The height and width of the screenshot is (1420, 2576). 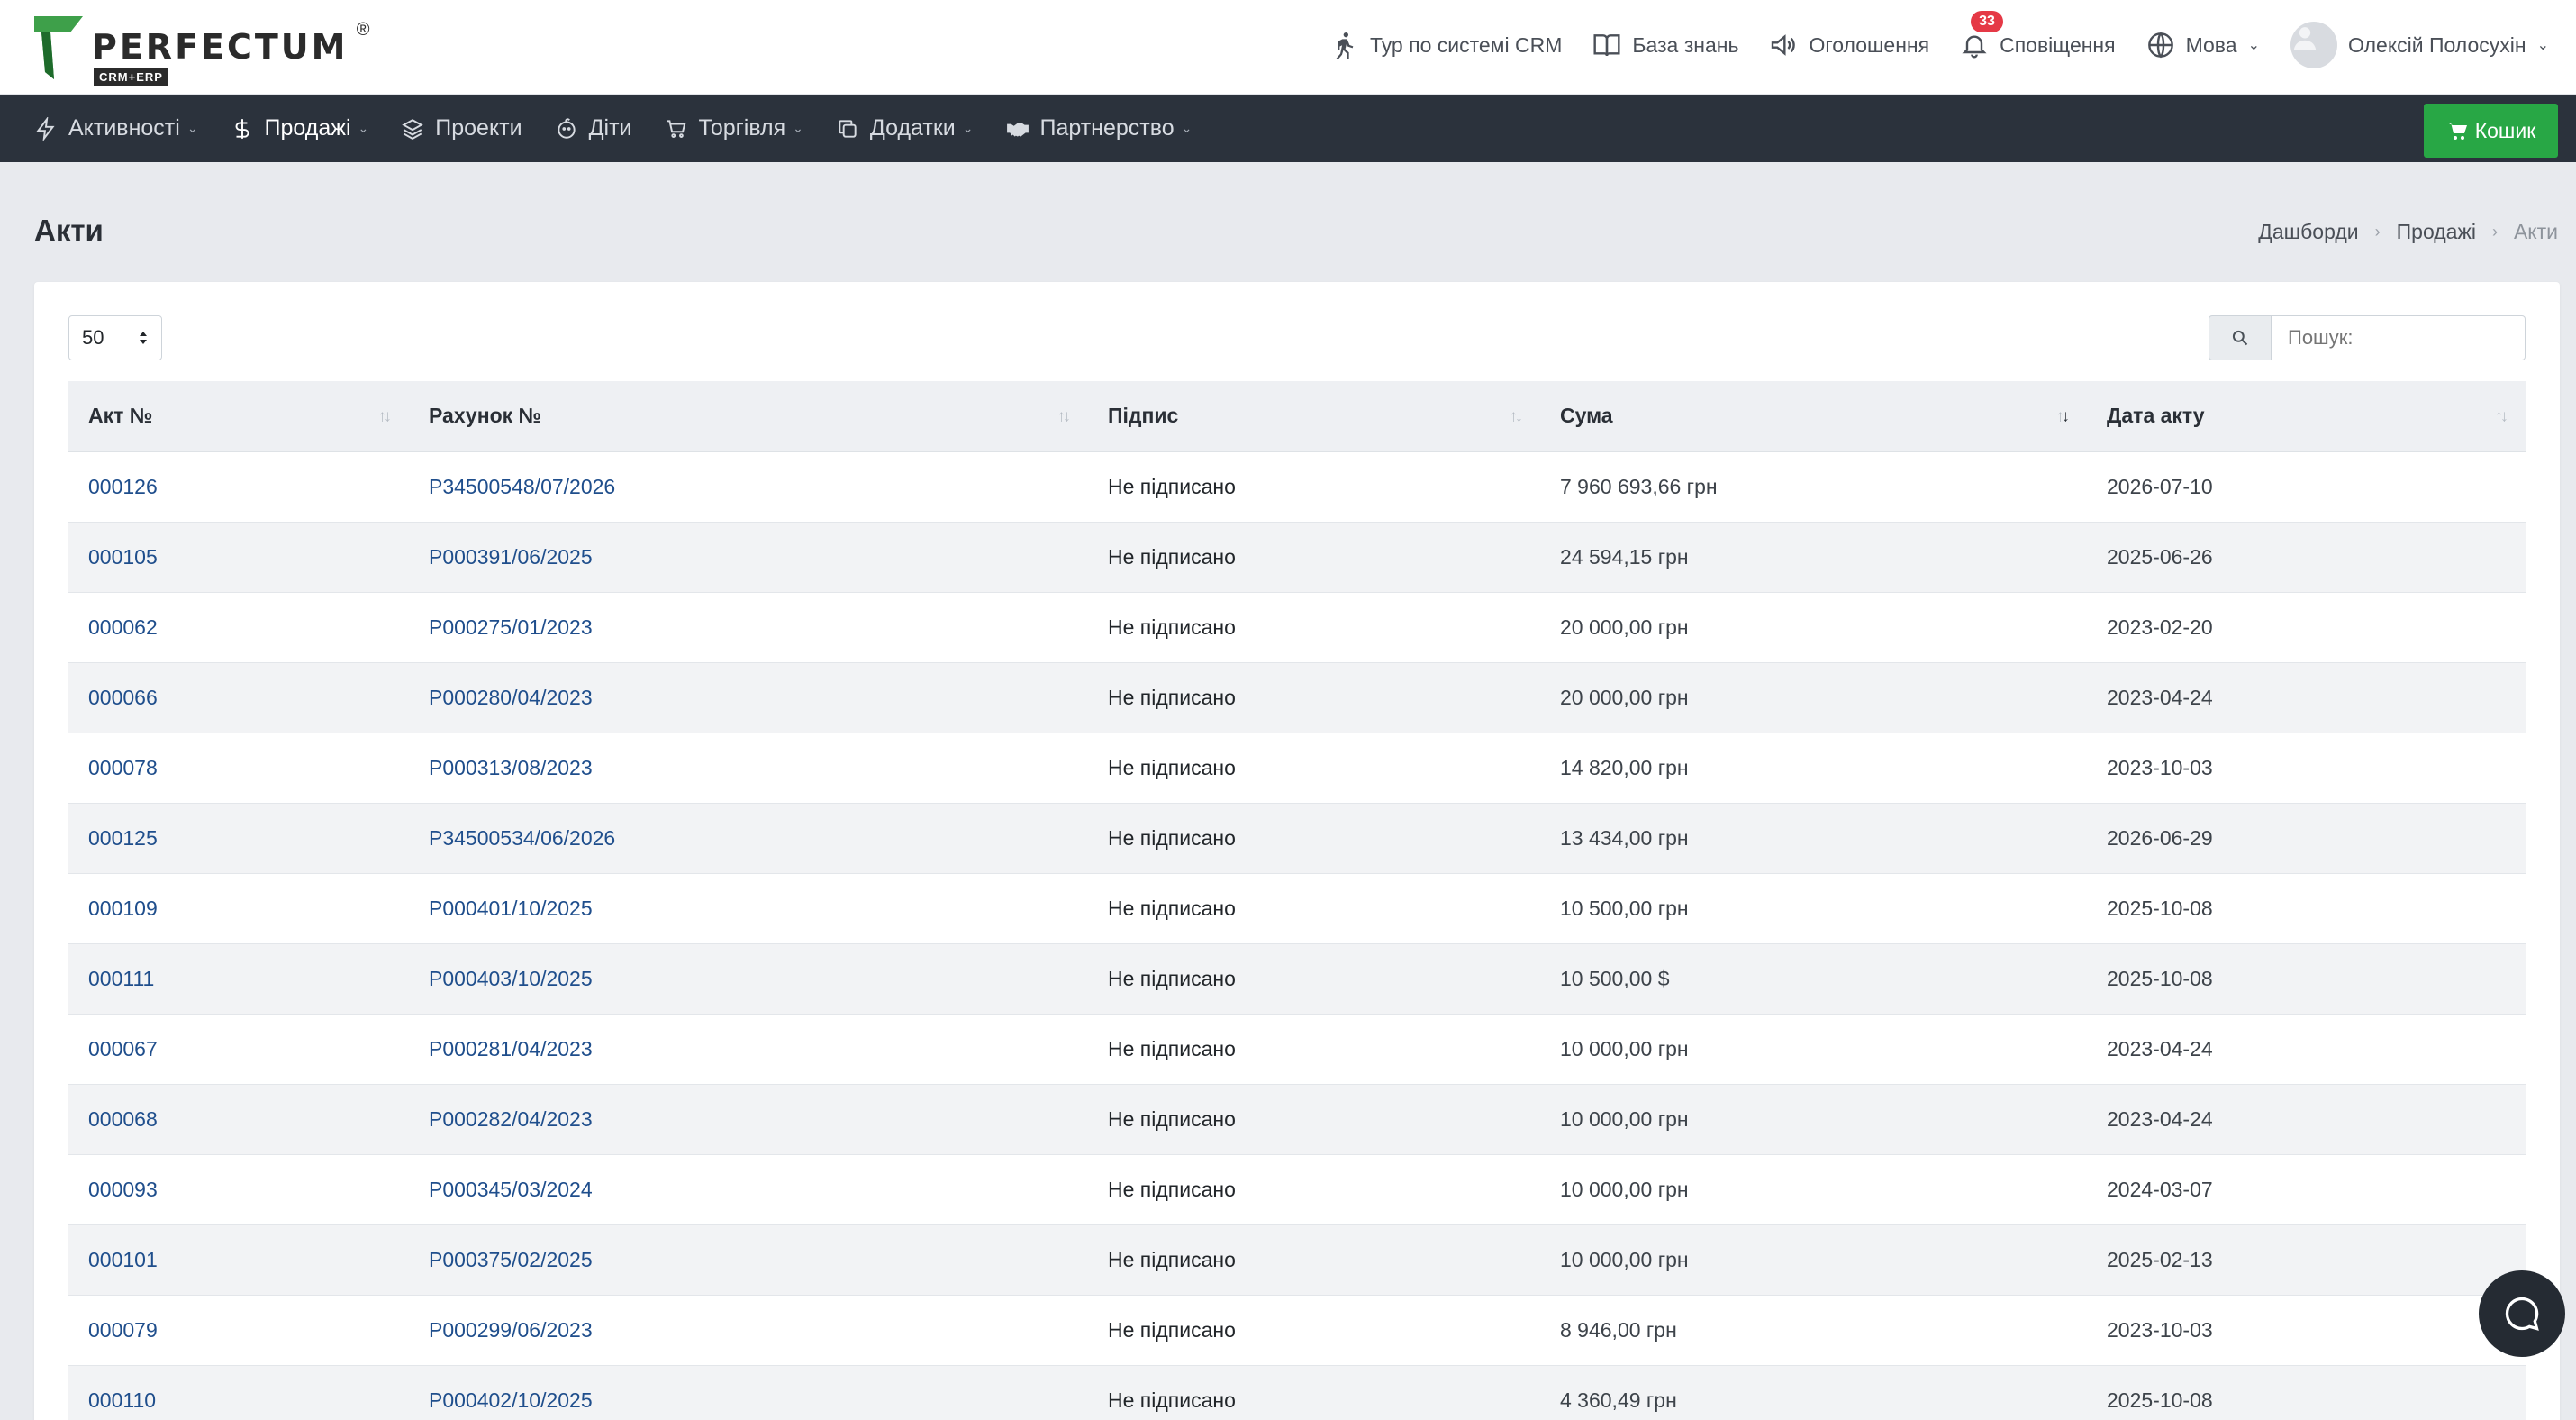 I want to click on act-number-link: 000068, so click(x=123, y=1119).